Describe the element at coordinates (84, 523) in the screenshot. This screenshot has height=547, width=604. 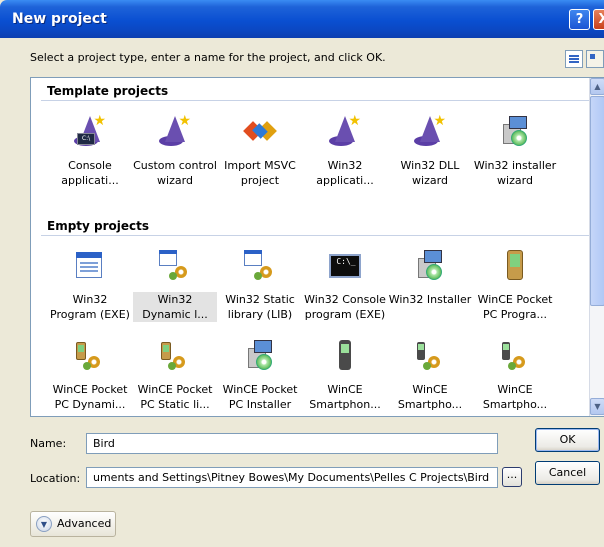
I see `advanced-label: Advanced` at that location.